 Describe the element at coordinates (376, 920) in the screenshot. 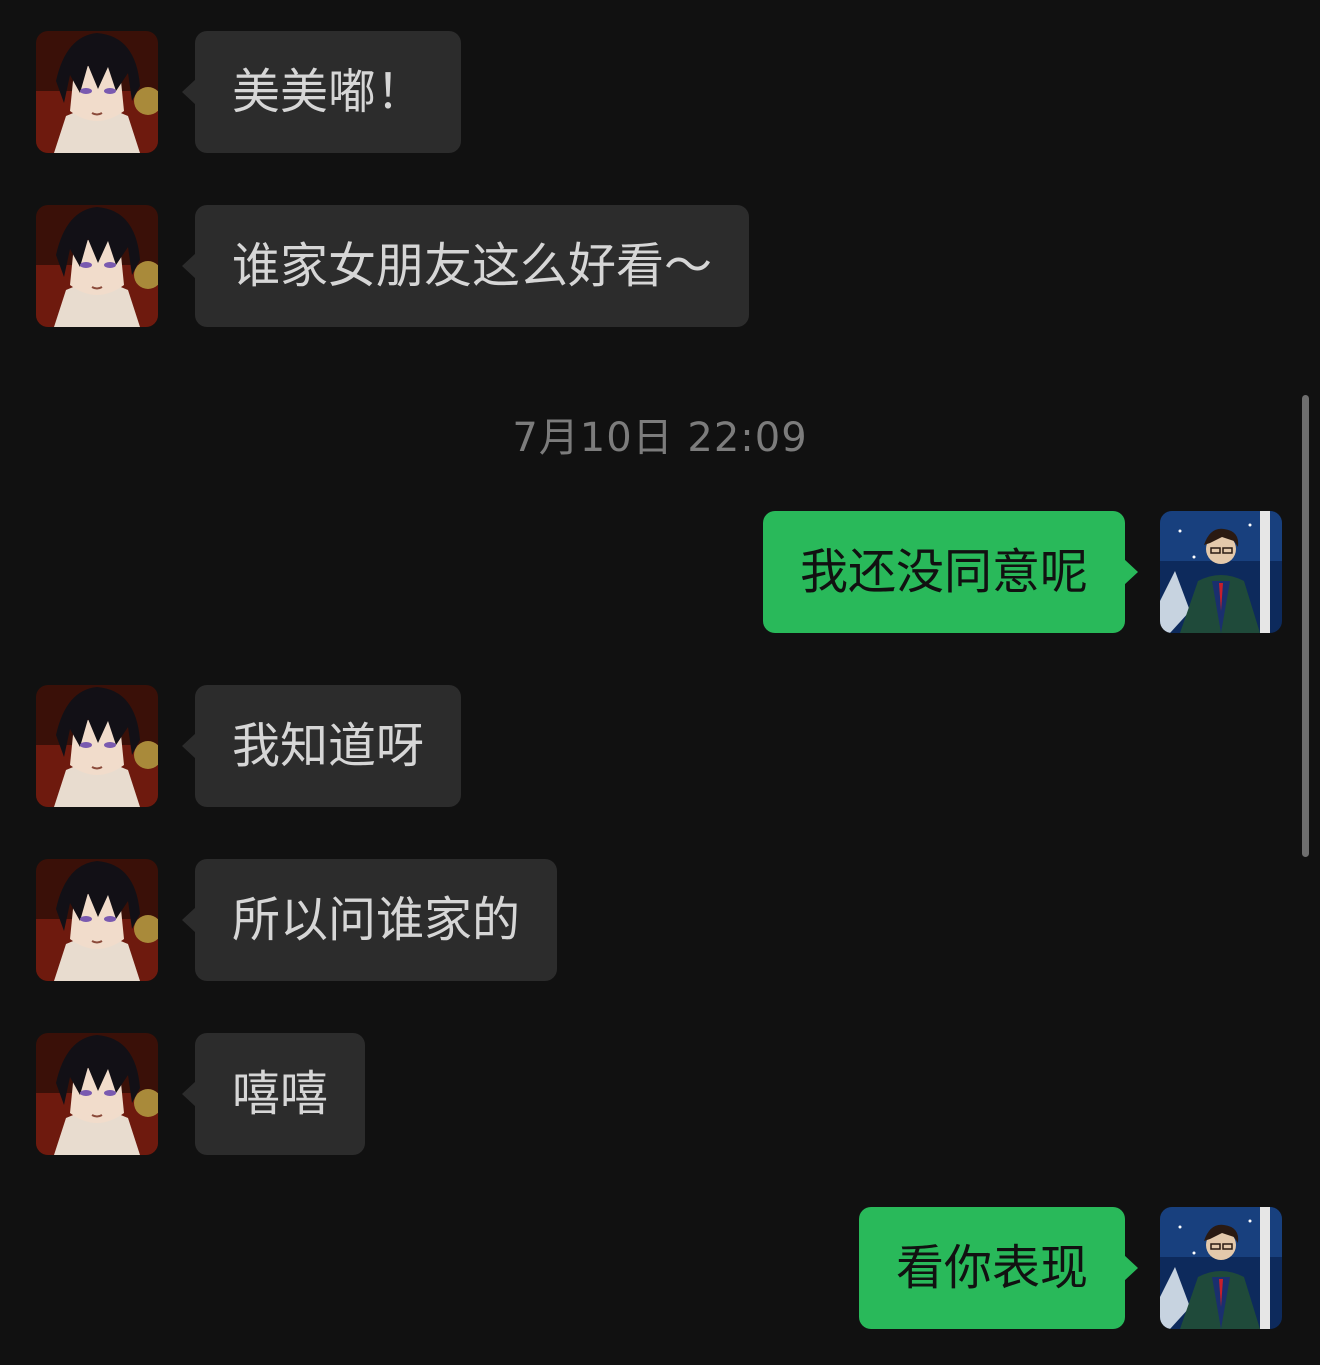

I see `message-text: 所以问谁家的` at that location.